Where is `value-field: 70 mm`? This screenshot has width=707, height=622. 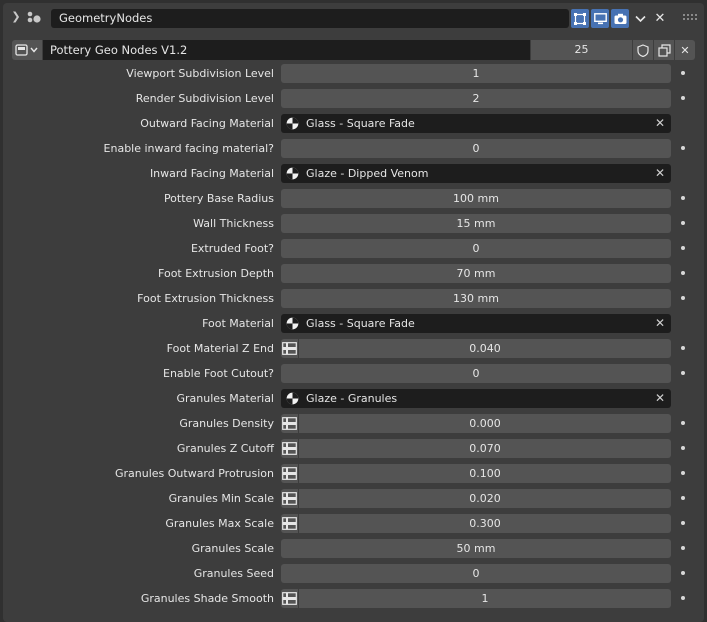
value-field: 70 mm is located at coordinates (476, 273).